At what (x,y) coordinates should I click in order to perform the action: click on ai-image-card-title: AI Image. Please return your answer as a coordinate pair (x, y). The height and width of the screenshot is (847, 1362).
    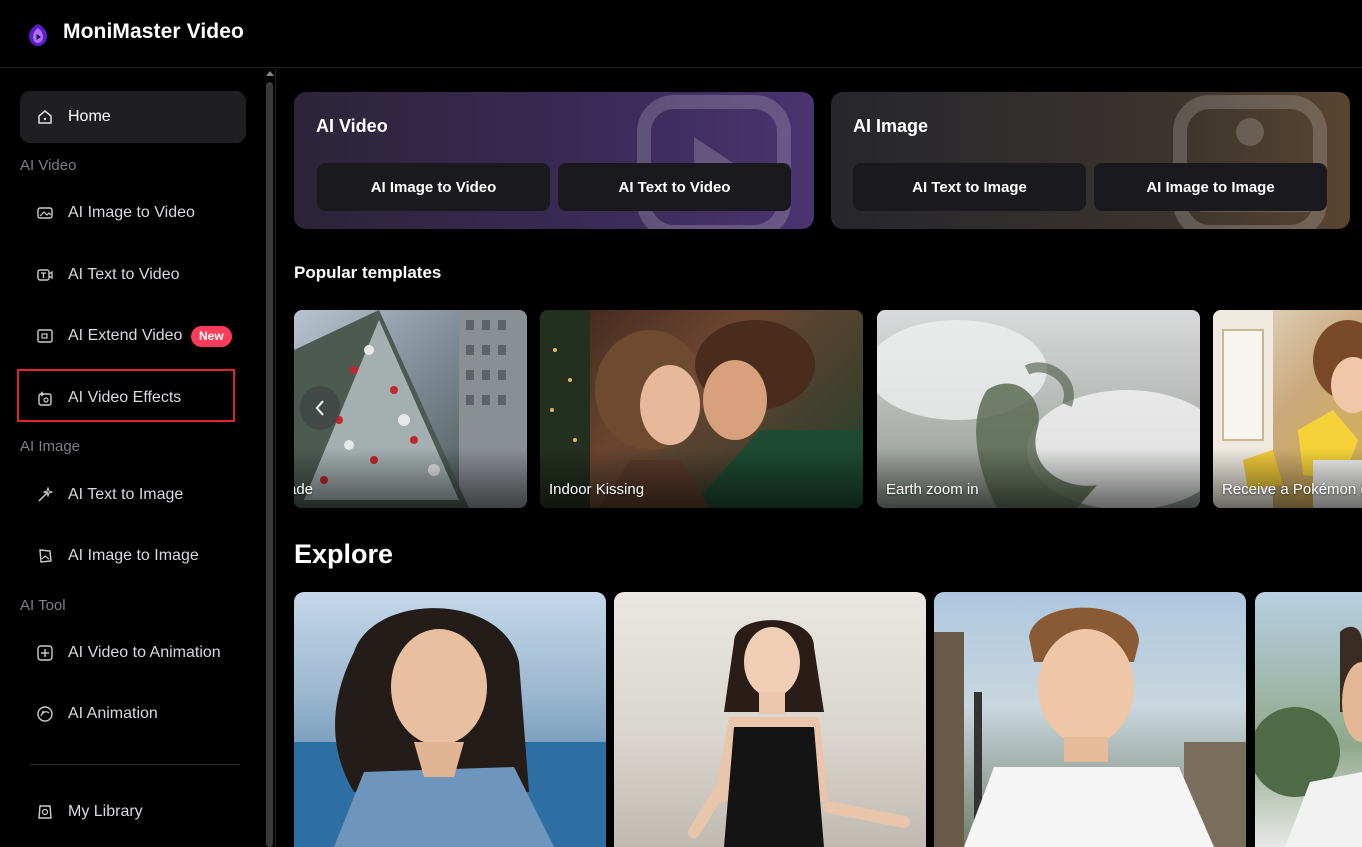
    Looking at the image, I should click on (891, 126).